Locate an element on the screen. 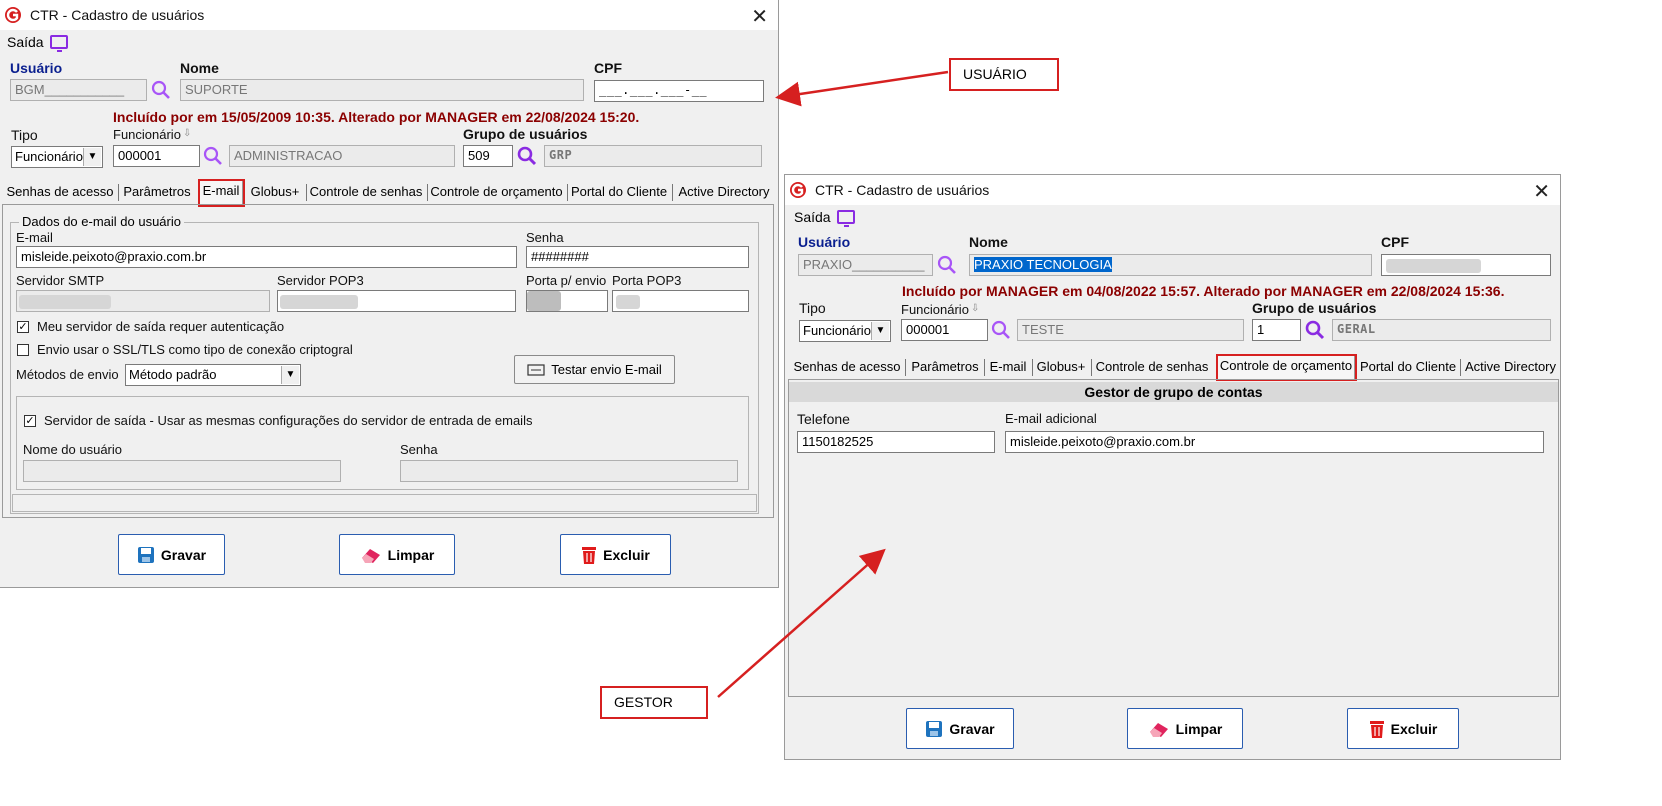  arrow-usuario is located at coordinates (862, 88).